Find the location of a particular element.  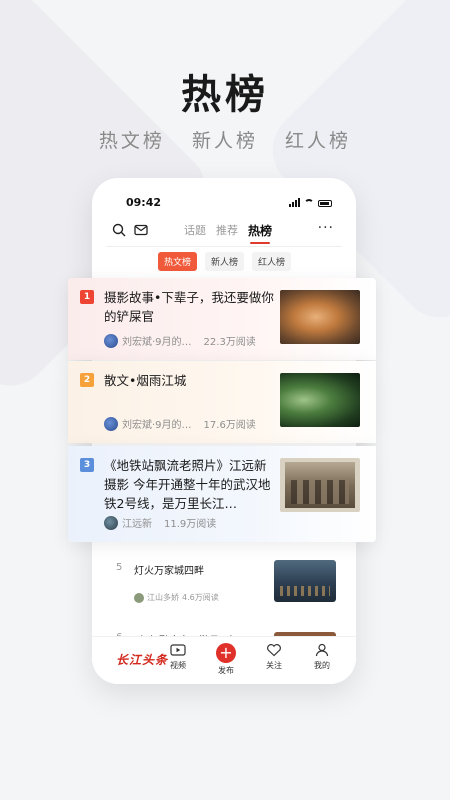

bottom-nav-video: 视频 is located at coordinates (178, 657).